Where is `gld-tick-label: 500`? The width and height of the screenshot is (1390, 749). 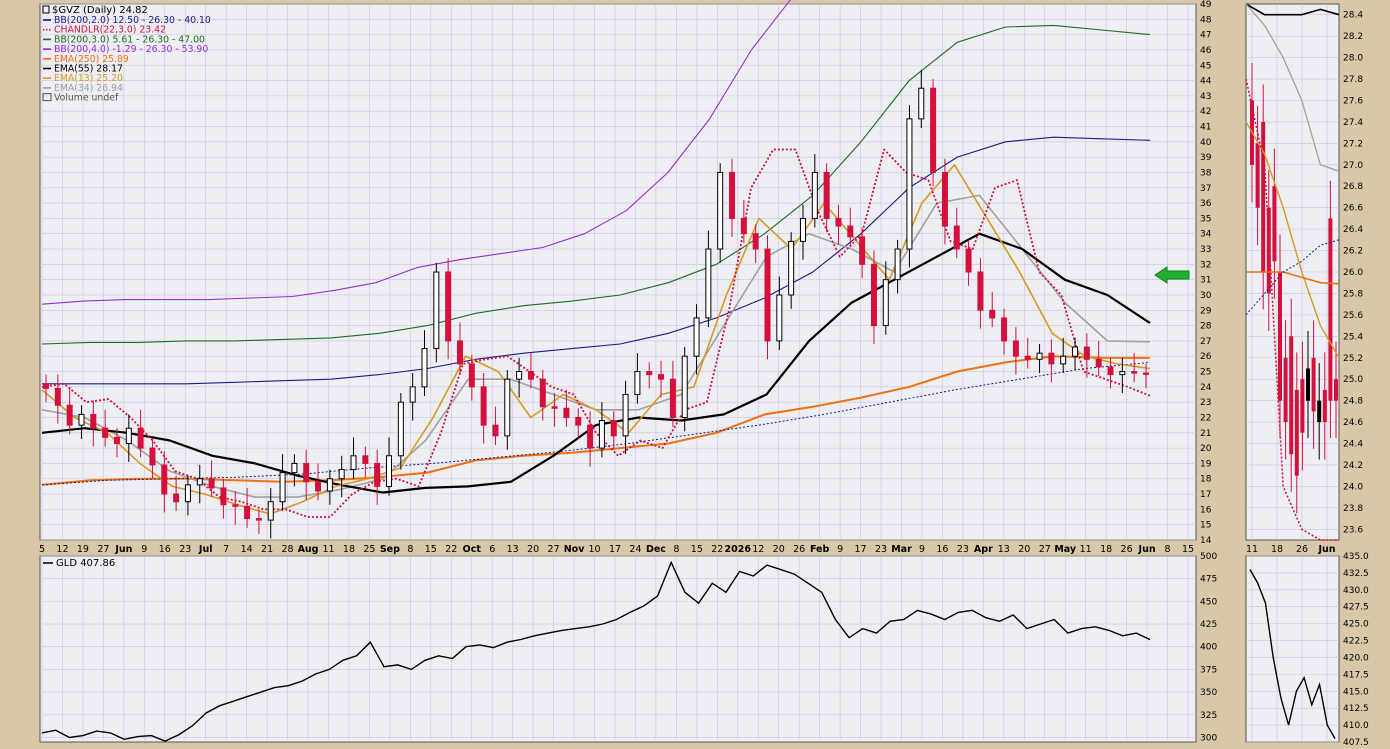 gld-tick-label: 500 is located at coordinates (1208, 557).